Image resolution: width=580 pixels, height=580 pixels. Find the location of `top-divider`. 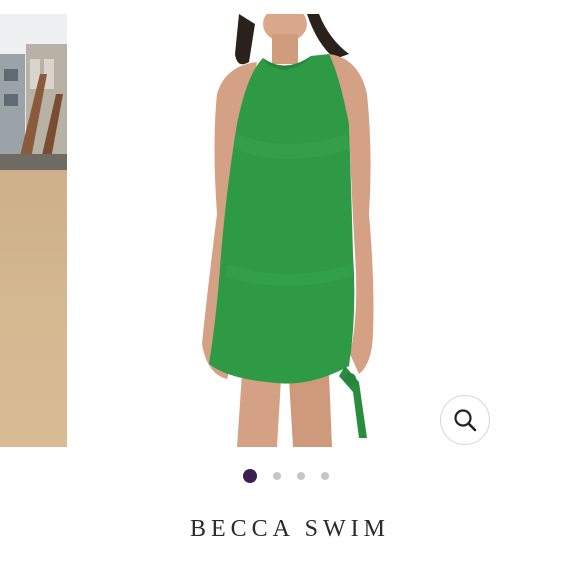

top-divider is located at coordinates (290, 7).